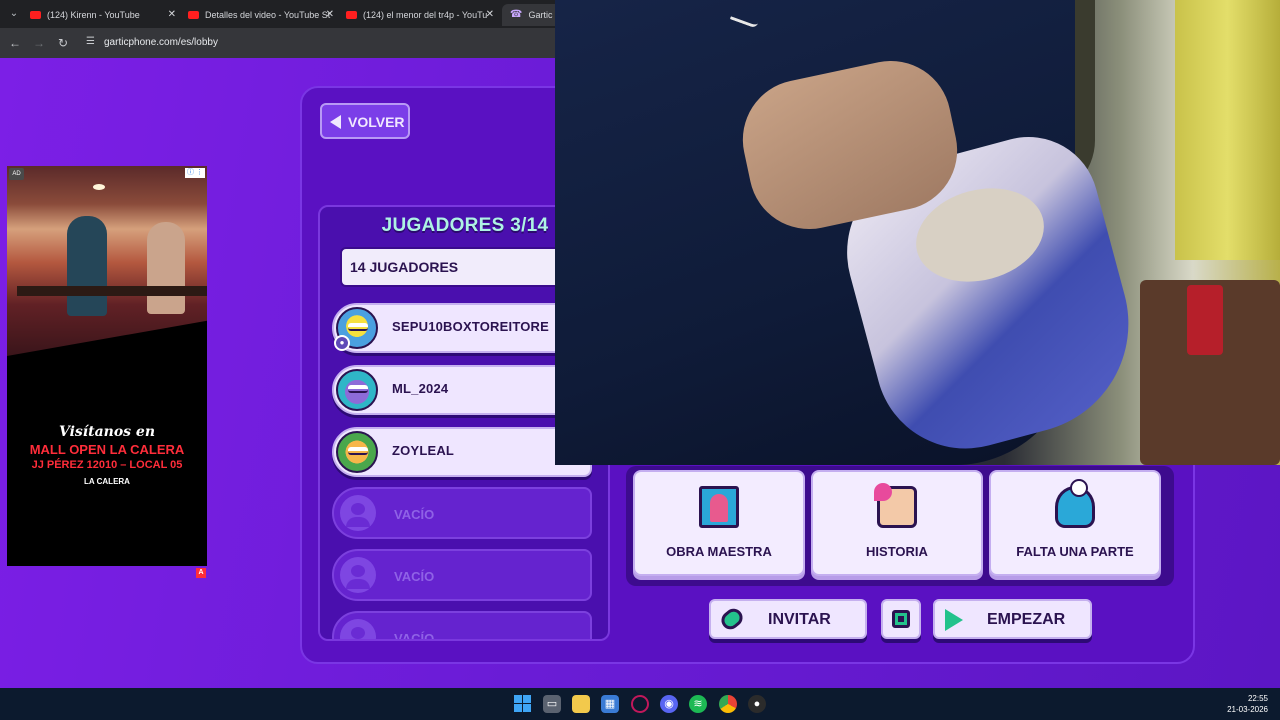 This screenshot has width=1280, height=720. I want to click on store-icon: ▦, so click(610, 704).